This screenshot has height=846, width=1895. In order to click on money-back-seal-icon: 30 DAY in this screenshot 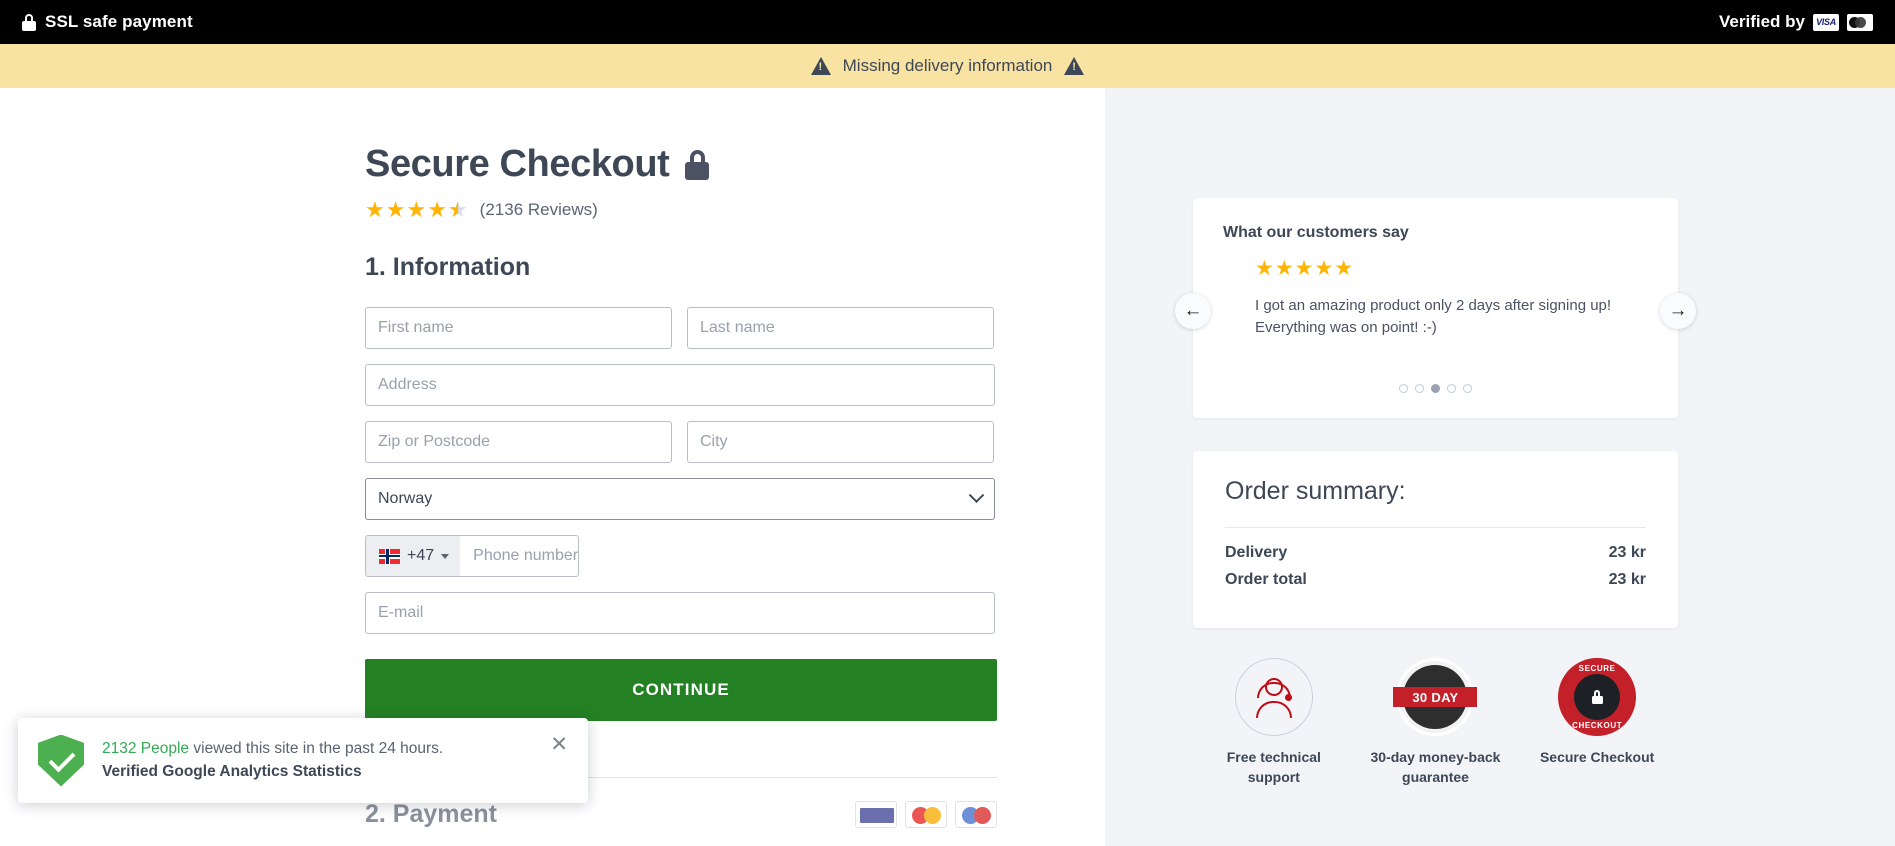, I will do `click(1435, 697)`.